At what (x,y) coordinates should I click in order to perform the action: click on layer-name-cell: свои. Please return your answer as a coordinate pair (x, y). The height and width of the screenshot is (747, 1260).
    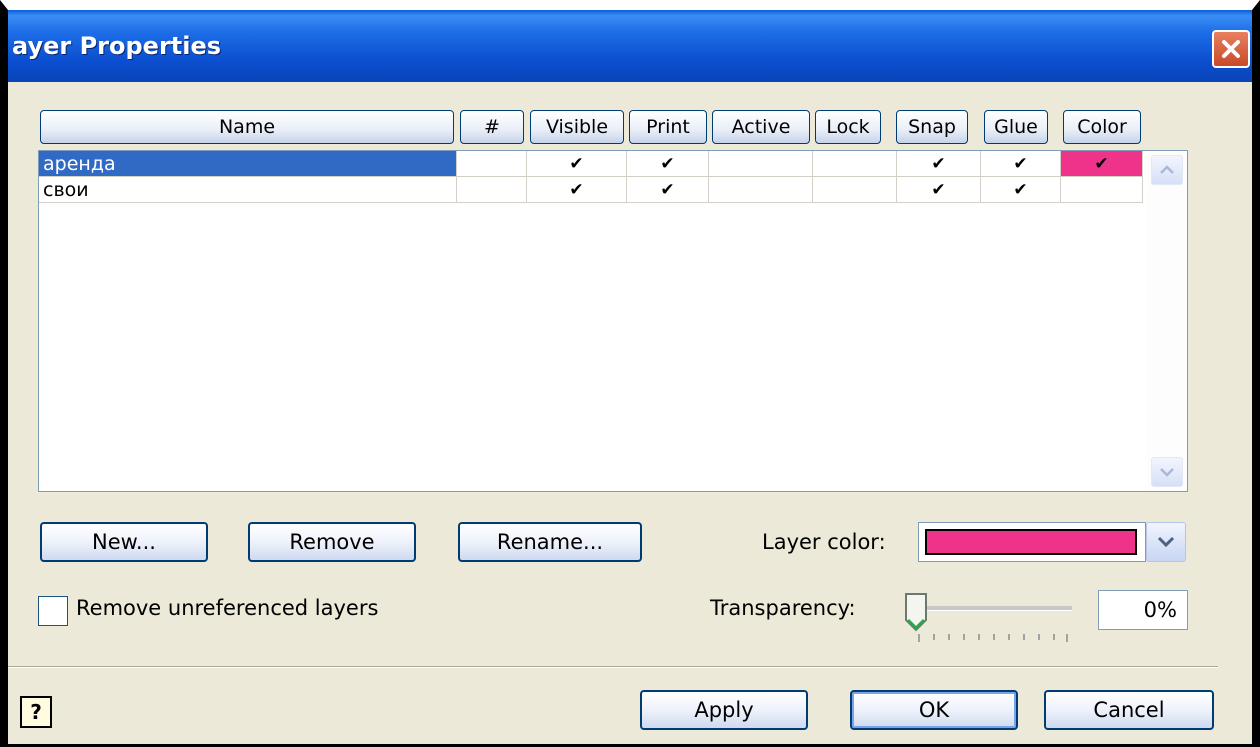
    Looking at the image, I should click on (248, 190).